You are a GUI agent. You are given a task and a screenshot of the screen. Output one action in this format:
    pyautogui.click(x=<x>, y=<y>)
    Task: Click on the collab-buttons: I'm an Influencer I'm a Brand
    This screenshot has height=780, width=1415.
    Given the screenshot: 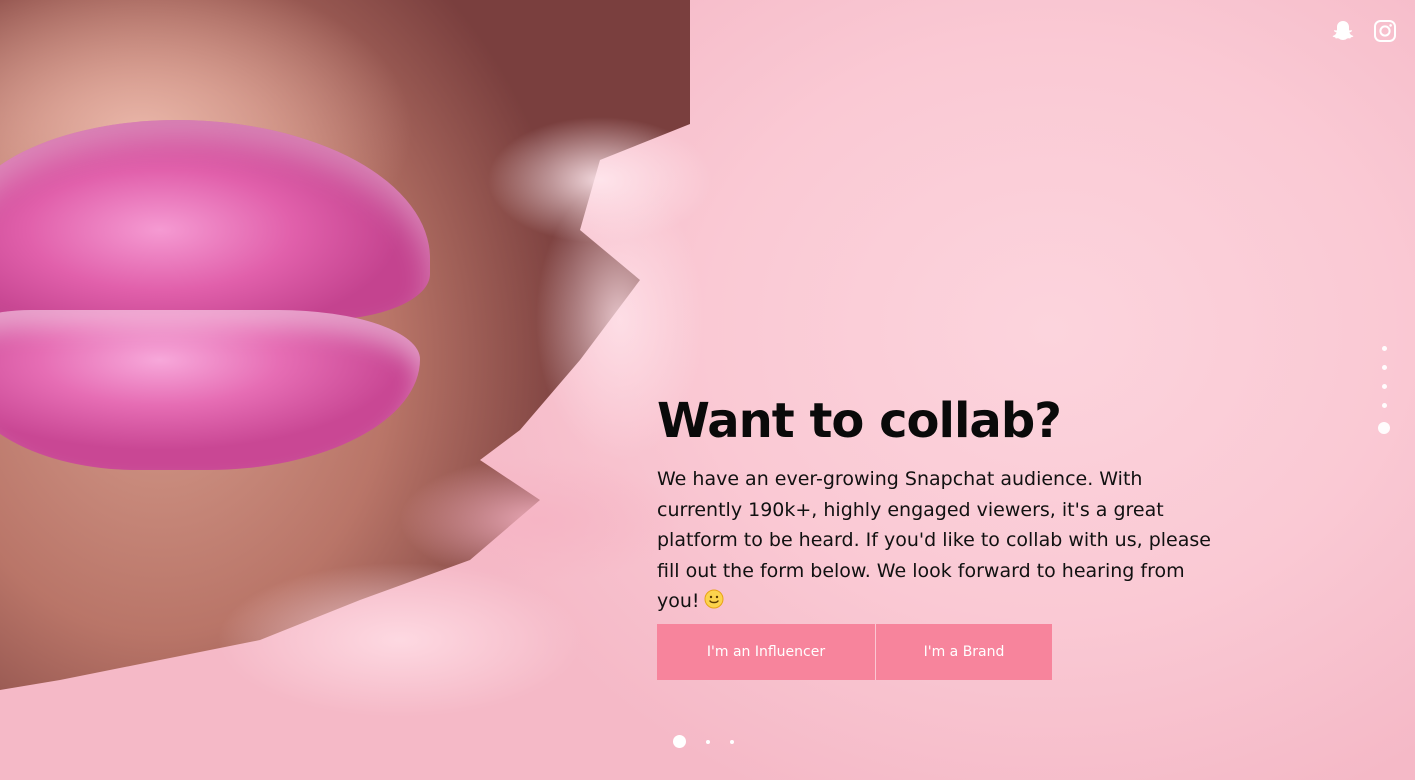 What is the action you would take?
    pyautogui.click(x=854, y=652)
    